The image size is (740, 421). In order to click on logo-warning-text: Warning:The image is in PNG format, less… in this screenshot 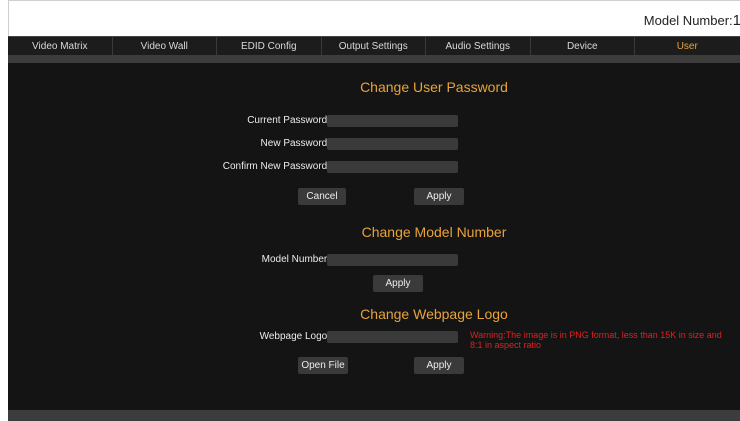, I will do `click(596, 340)`.